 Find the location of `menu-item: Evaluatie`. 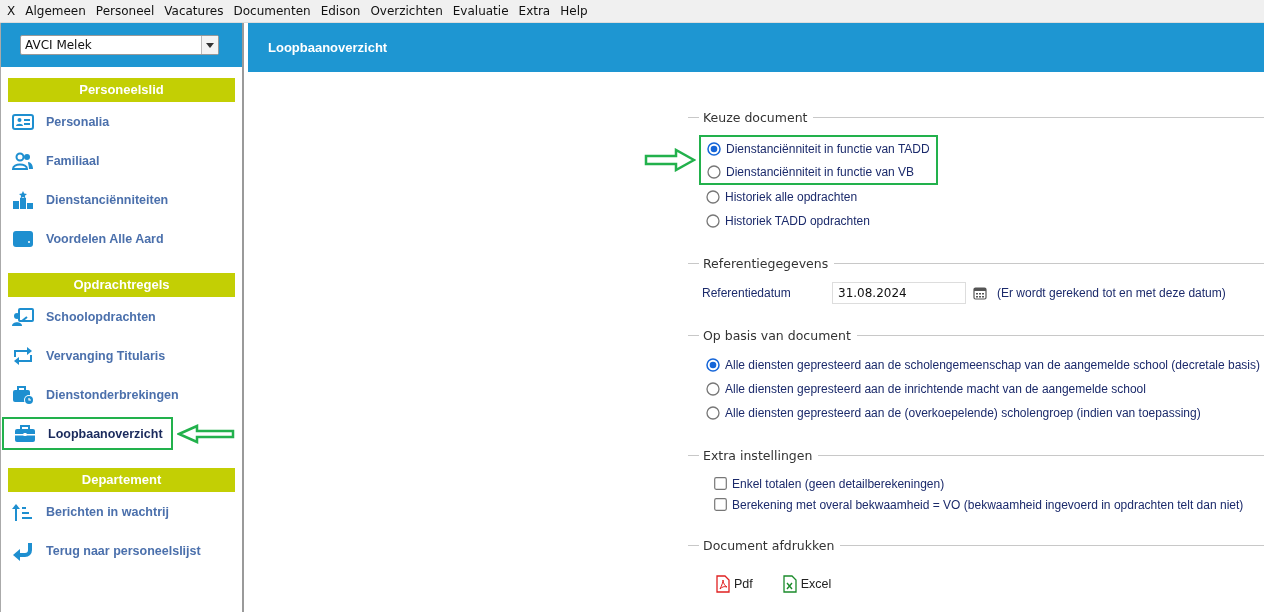

menu-item: Evaluatie is located at coordinates (480, 11).